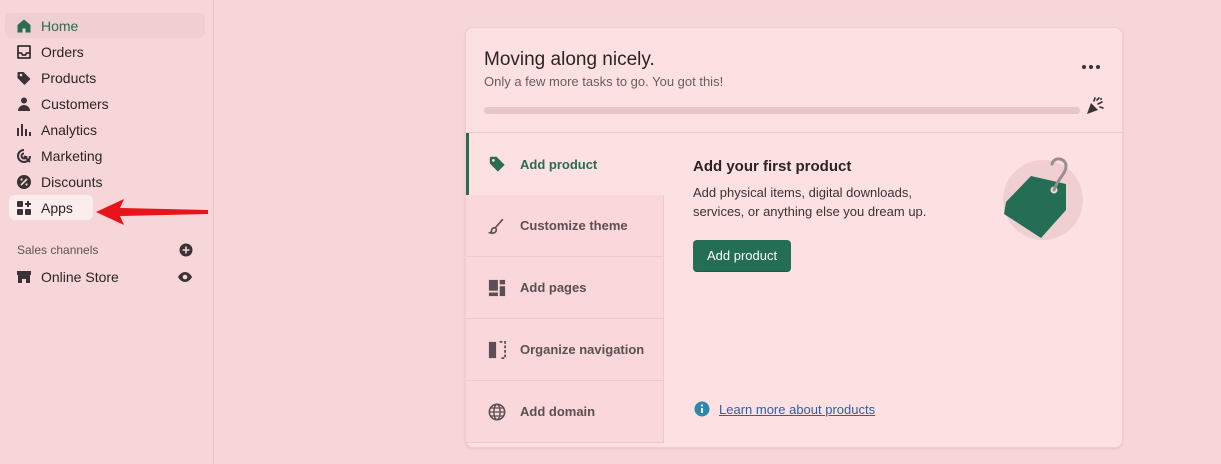  I want to click on navigation-icon, so click(497, 350).